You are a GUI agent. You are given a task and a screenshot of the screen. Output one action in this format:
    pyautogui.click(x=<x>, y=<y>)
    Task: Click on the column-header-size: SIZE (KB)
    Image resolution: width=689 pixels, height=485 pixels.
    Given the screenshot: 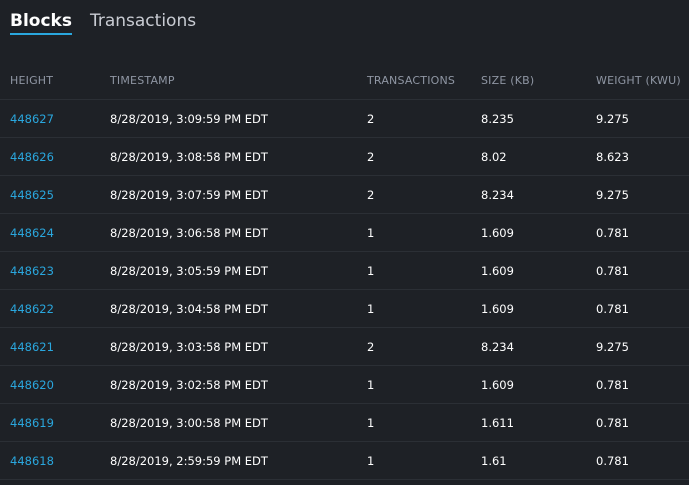 What is the action you would take?
    pyautogui.click(x=508, y=80)
    